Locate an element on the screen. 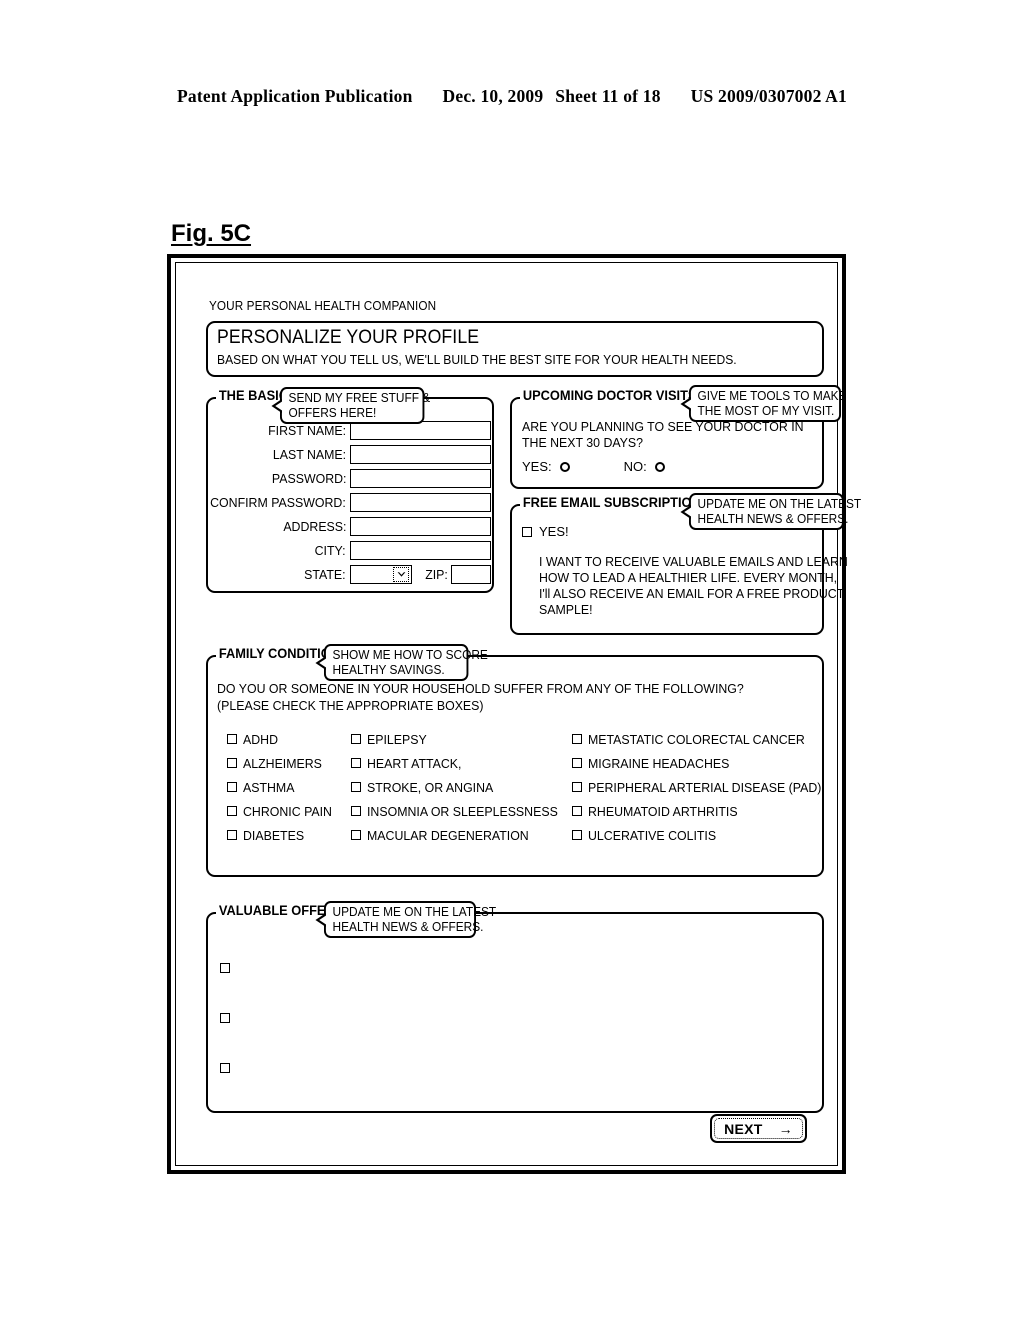 This screenshot has width=1024, height=1320. condition-label: MACULAR DEGENERATION is located at coordinates (448, 835).